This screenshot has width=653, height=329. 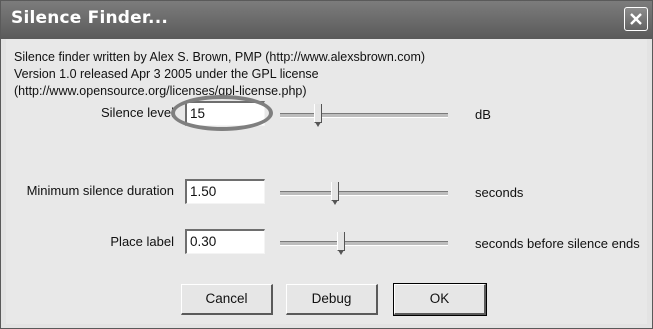 I want to click on silence-level-slider, so click(x=364, y=115).